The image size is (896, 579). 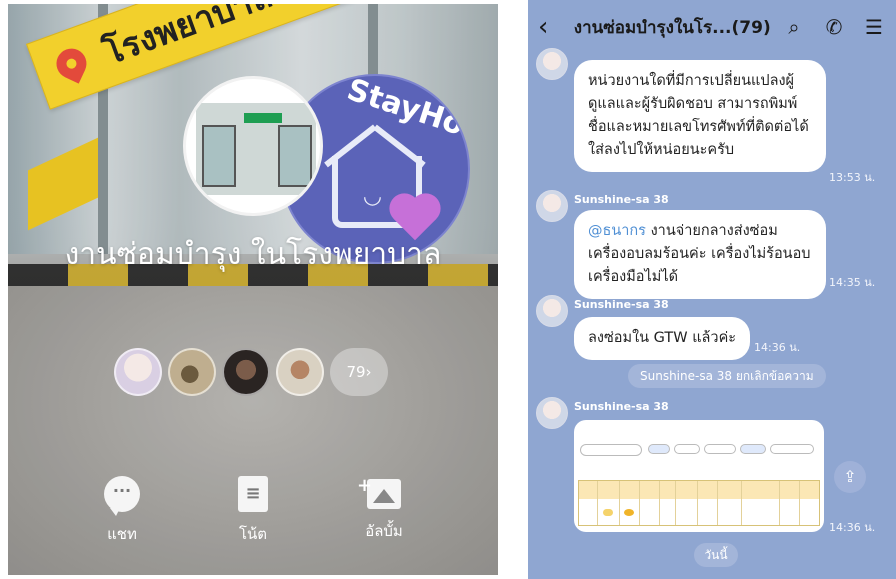 What do you see at coordinates (372, 196) in the screenshot?
I see `smiley-icon: ◡` at bounding box center [372, 196].